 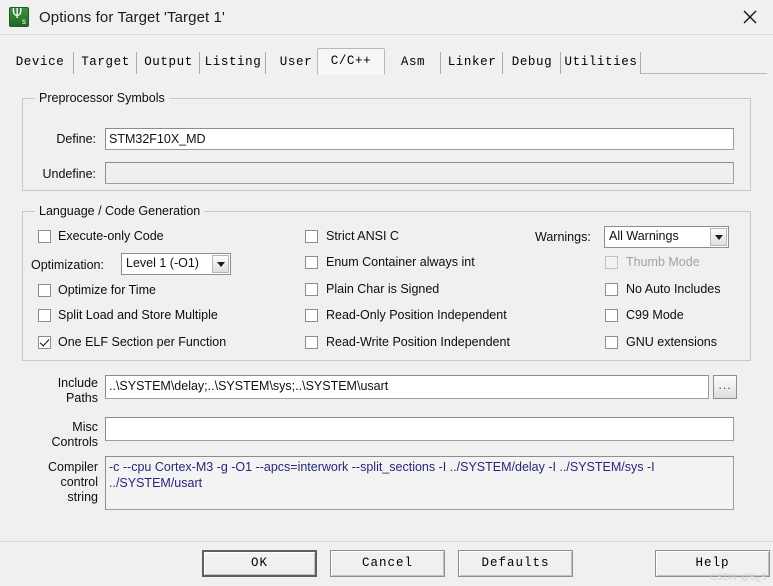 I want to click on compiler-control-string-label-line2: control, so click(x=79, y=482).